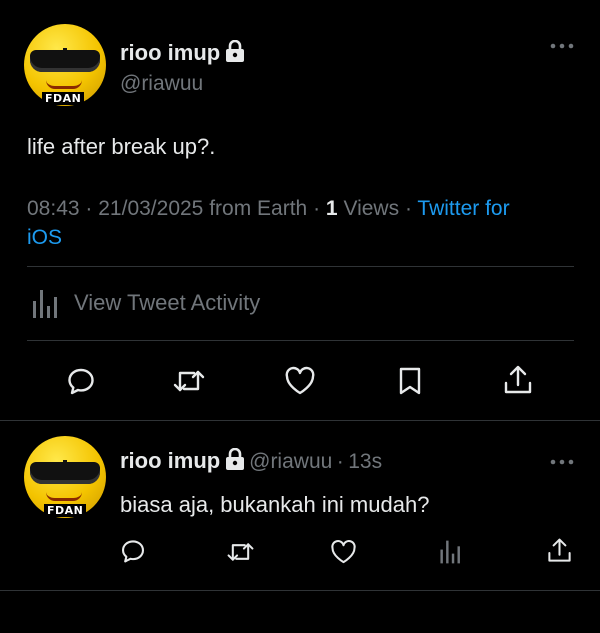 This screenshot has width=600, height=633. What do you see at coordinates (121, 146) in the screenshot?
I see `tweet-text: life after break up?.` at bounding box center [121, 146].